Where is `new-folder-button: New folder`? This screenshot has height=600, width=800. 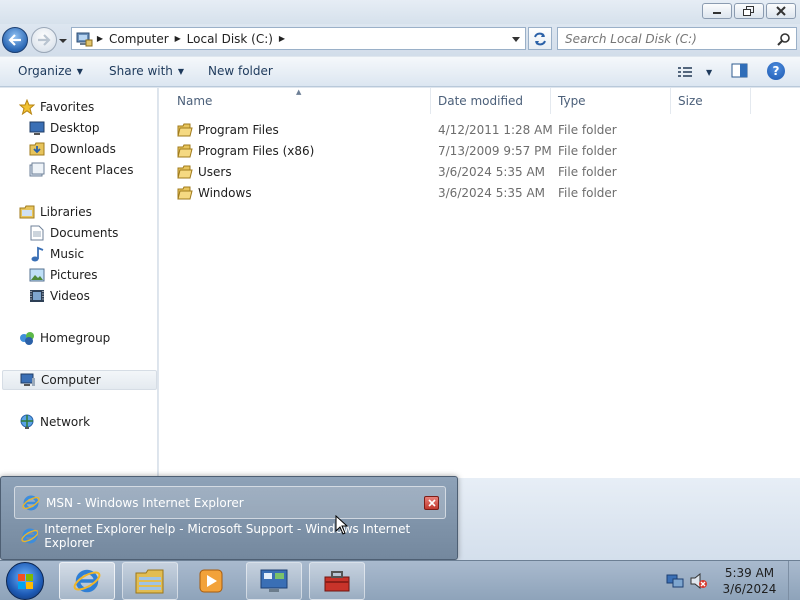
new-folder-button: New folder is located at coordinates (240, 71).